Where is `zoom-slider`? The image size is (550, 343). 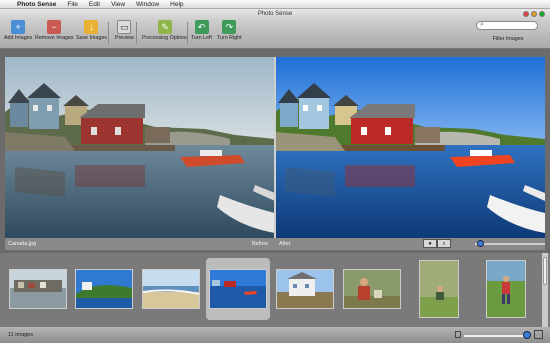 zoom-slider is located at coordinates (510, 244).